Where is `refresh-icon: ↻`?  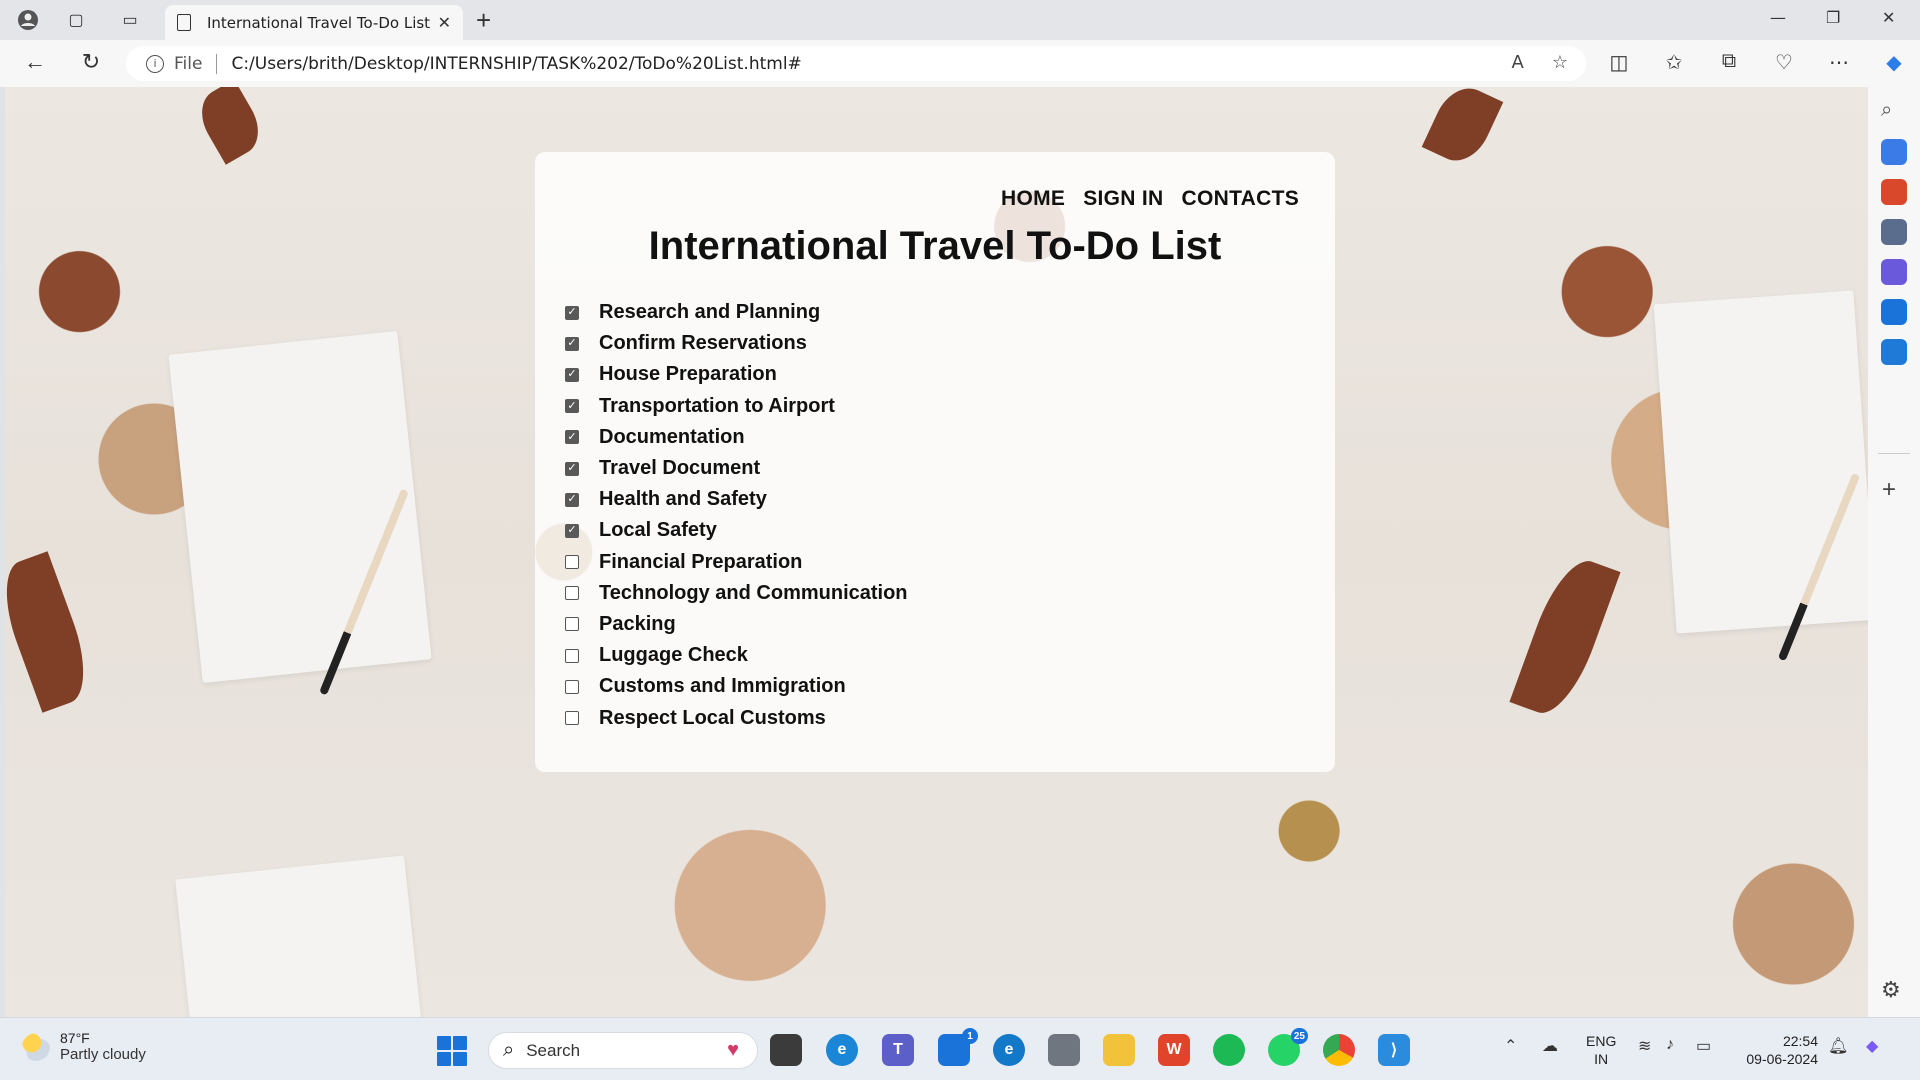
refresh-icon: ↻ is located at coordinates (91, 62).